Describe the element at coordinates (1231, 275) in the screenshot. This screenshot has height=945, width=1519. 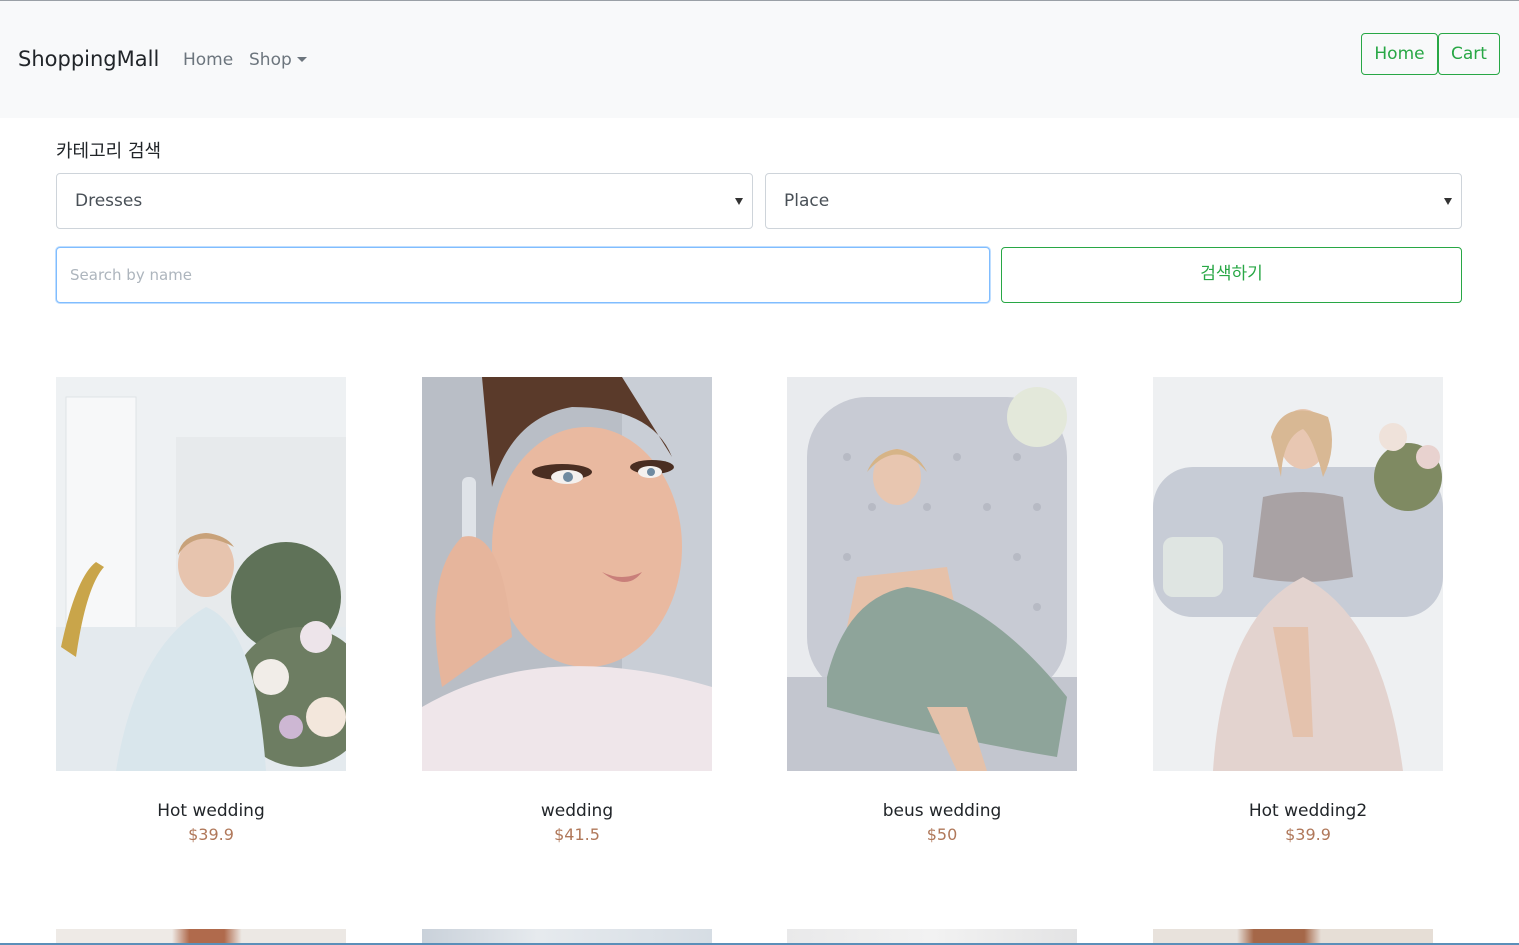
I see `search-button: 검색하기` at that location.